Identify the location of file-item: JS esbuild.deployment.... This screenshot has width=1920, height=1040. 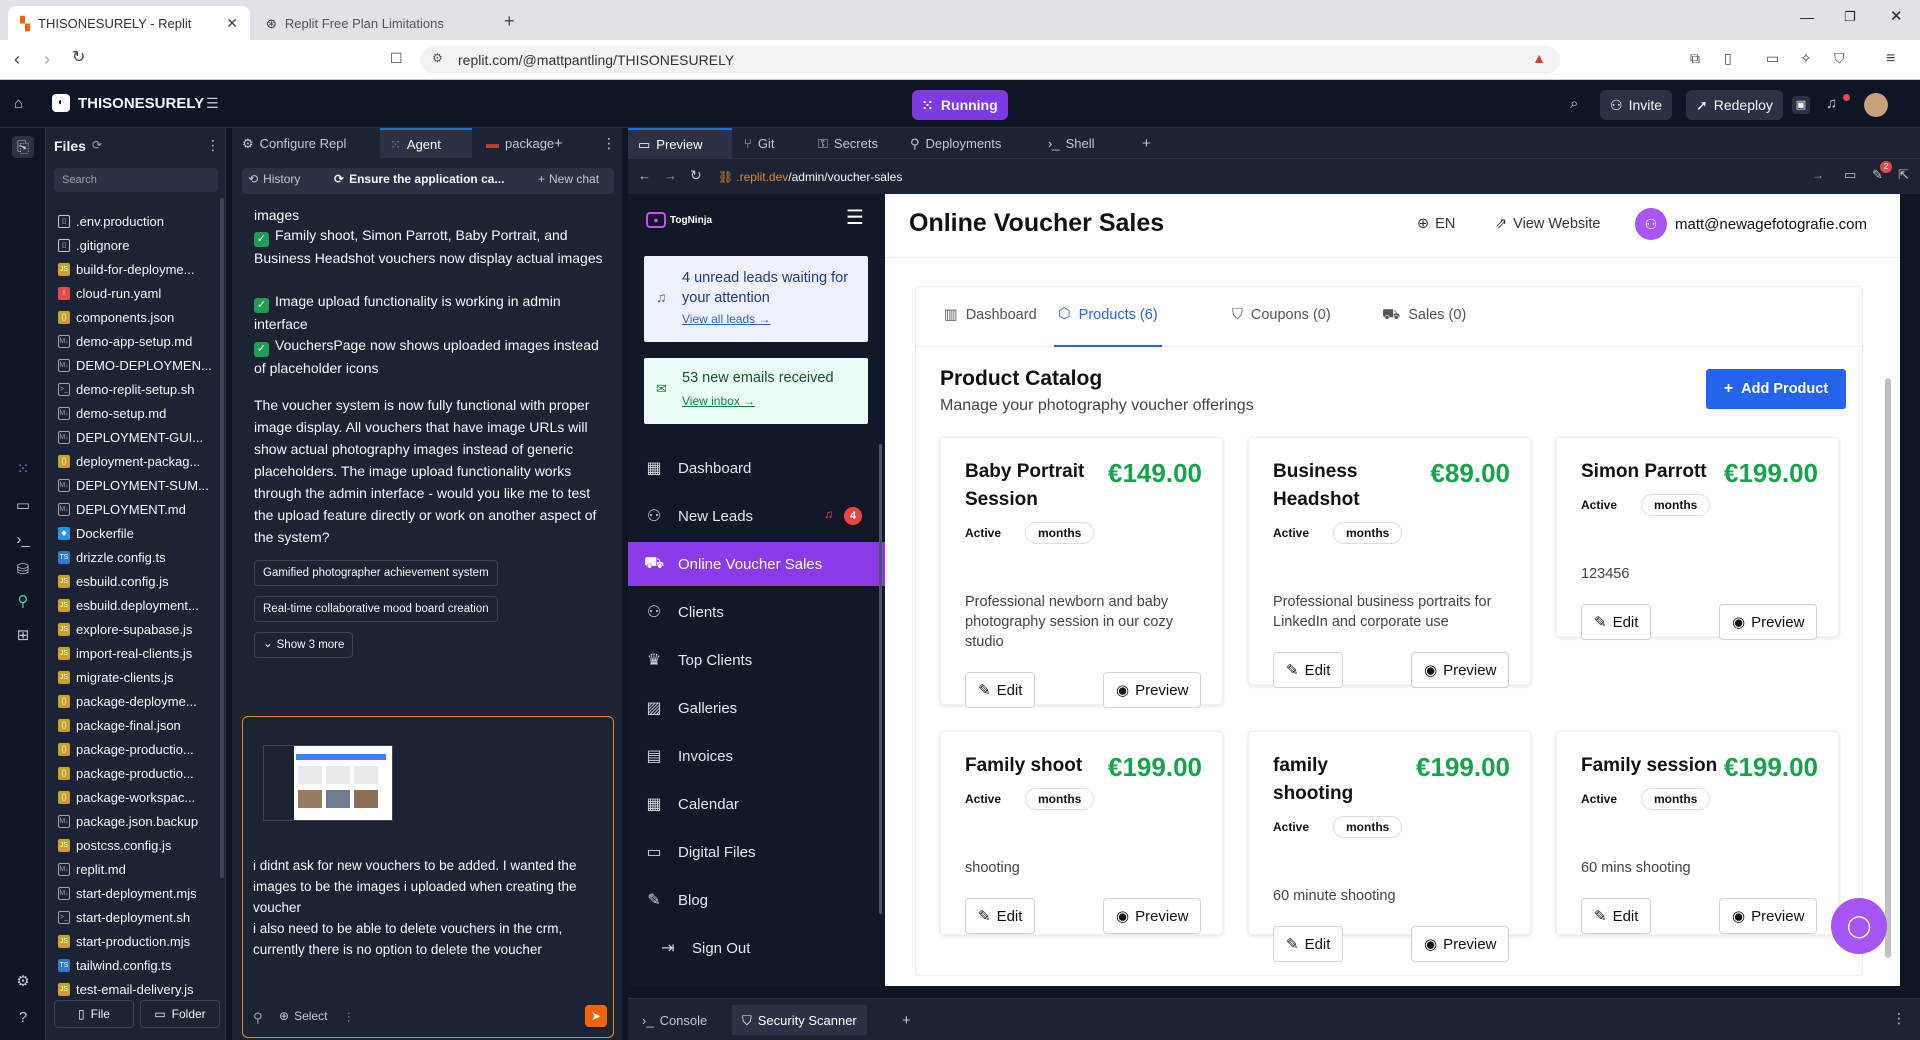
(139, 605).